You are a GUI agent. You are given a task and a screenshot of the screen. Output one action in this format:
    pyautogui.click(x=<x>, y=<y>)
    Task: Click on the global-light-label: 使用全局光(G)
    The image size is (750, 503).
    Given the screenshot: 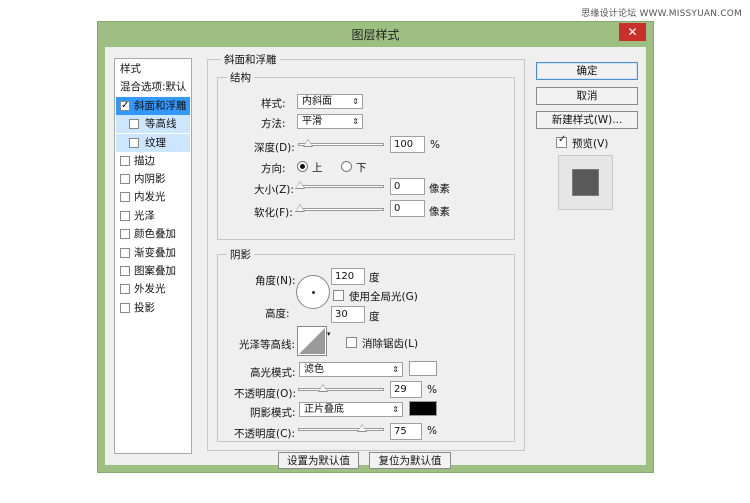 What is the action you would take?
    pyautogui.click(x=383, y=297)
    